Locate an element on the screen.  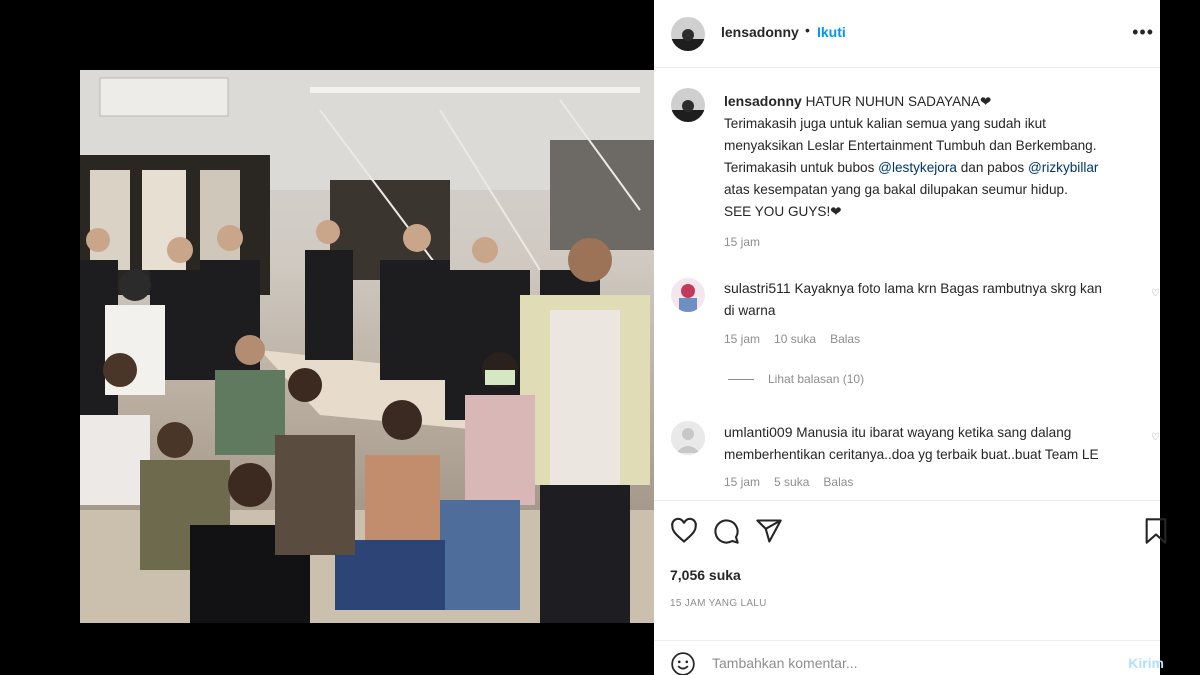
comment-icon is located at coordinates (726, 531).